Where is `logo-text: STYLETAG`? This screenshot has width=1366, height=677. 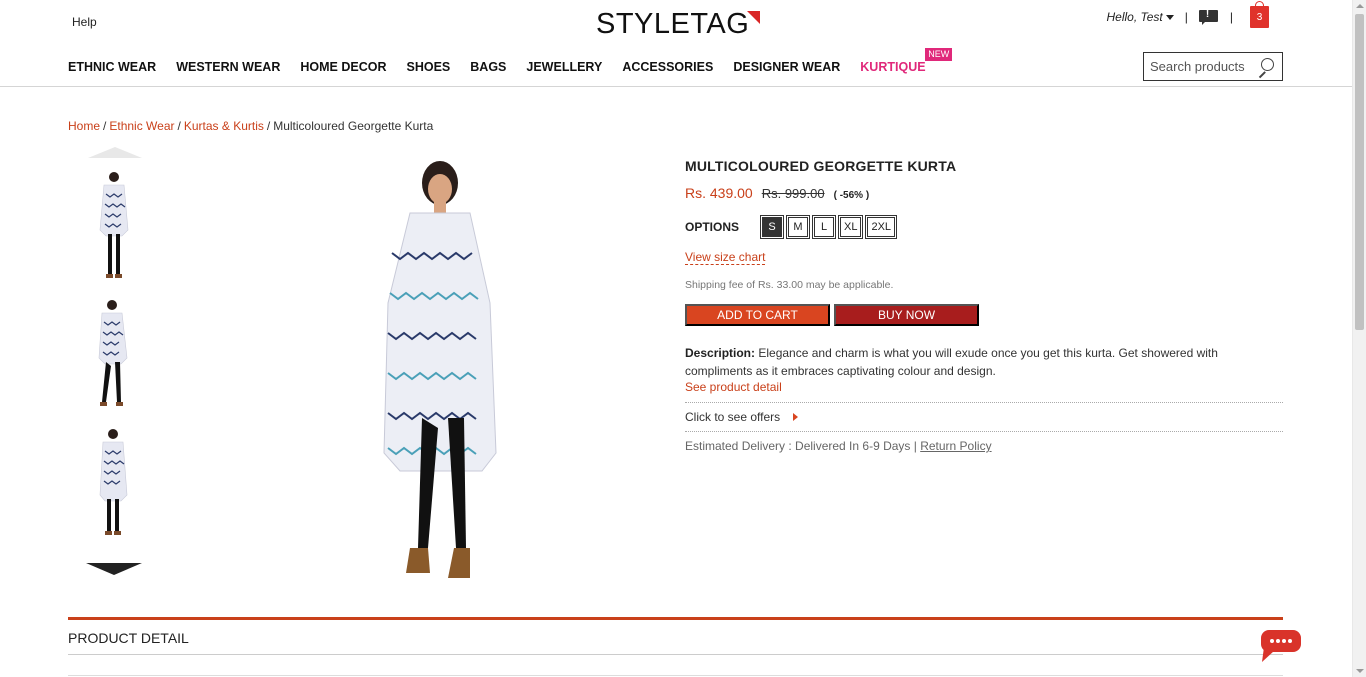 logo-text: STYLETAG is located at coordinates (673, 24).